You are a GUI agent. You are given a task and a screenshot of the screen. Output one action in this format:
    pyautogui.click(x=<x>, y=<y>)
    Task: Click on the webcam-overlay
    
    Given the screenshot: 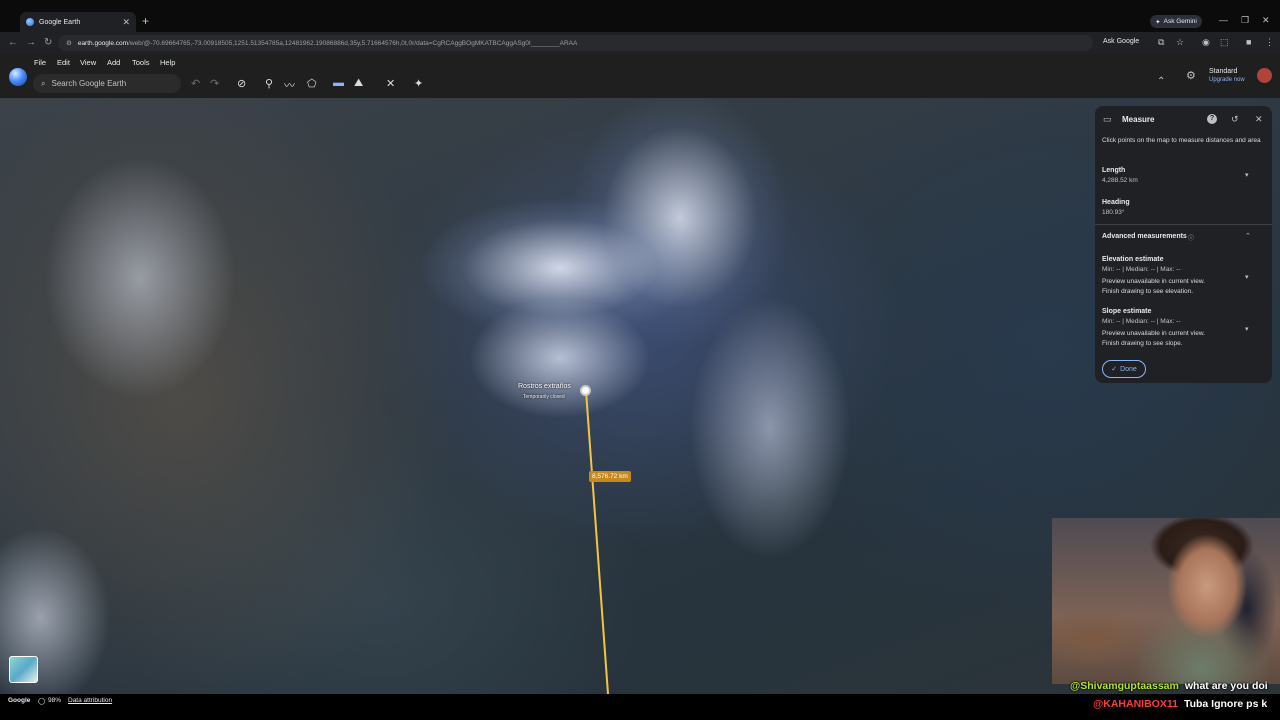 What is the action you would take?
    pyautogui.click(x=1166, y=601)
    